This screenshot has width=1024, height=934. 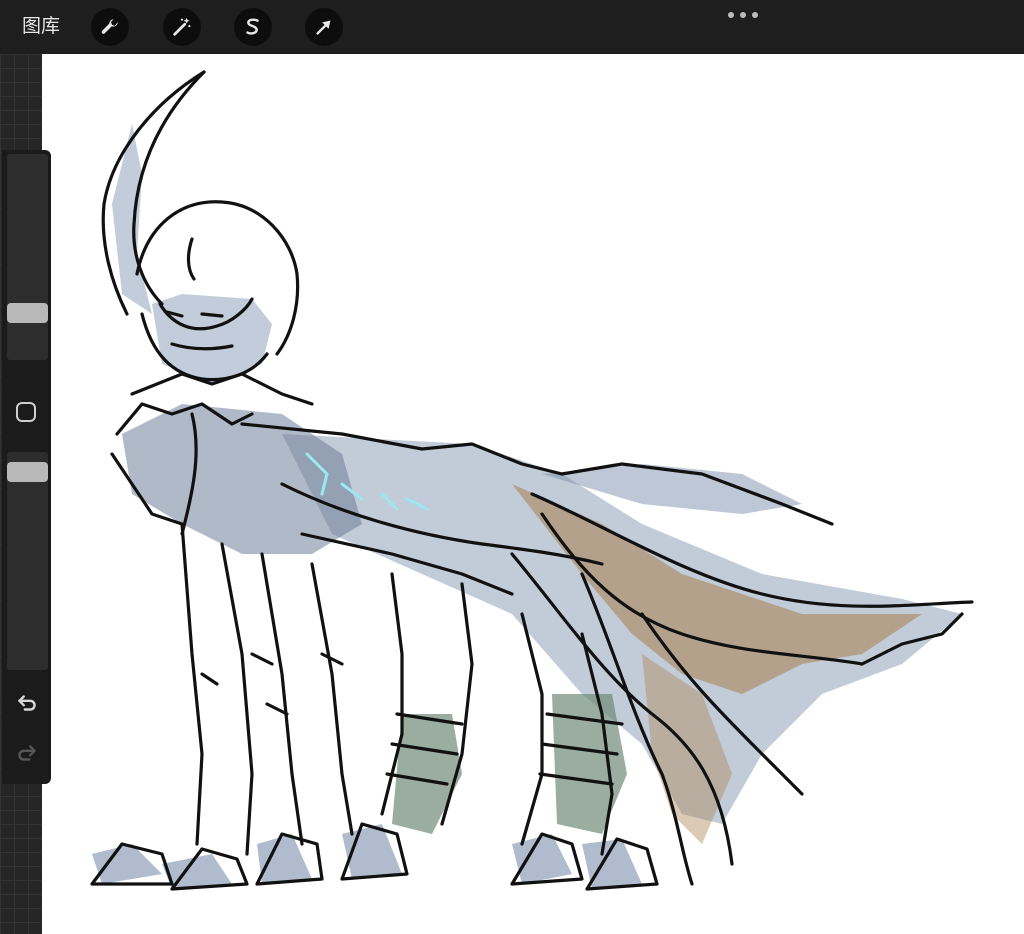 I want to click on undo-button, so click(x=27, y=703).